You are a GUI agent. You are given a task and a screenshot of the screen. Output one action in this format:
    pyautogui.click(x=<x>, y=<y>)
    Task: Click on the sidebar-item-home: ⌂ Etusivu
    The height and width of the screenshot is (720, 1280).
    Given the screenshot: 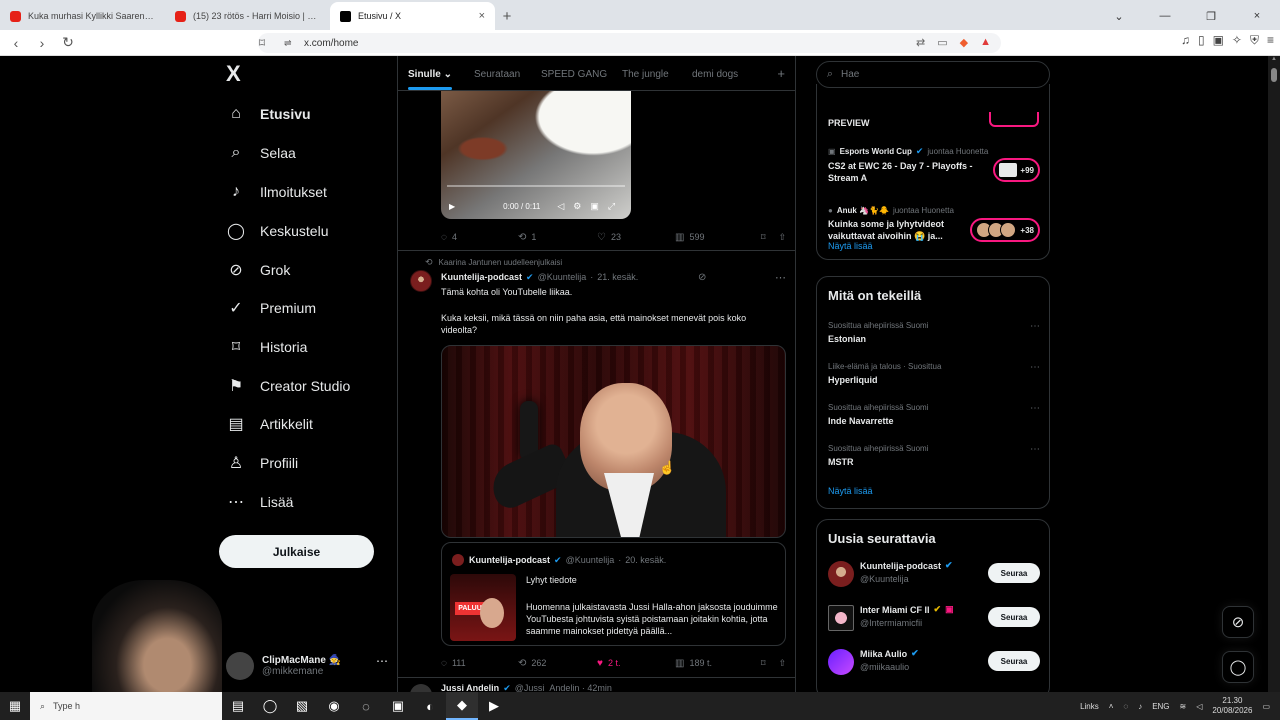 What is the action you would take?
    pyautogui.click(x=268, y=114)
    